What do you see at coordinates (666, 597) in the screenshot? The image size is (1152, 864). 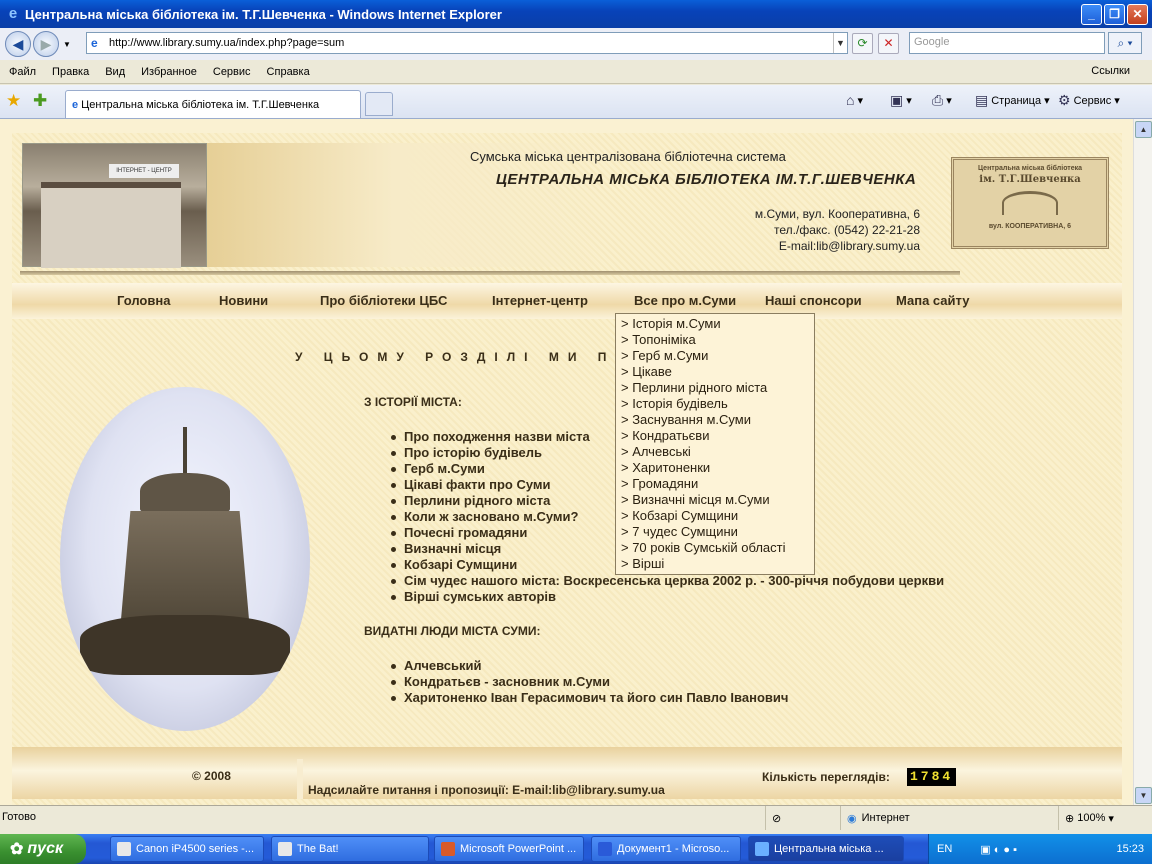 I see `history-link: Вірші сумських авторів` at bounding box center [666, 597].